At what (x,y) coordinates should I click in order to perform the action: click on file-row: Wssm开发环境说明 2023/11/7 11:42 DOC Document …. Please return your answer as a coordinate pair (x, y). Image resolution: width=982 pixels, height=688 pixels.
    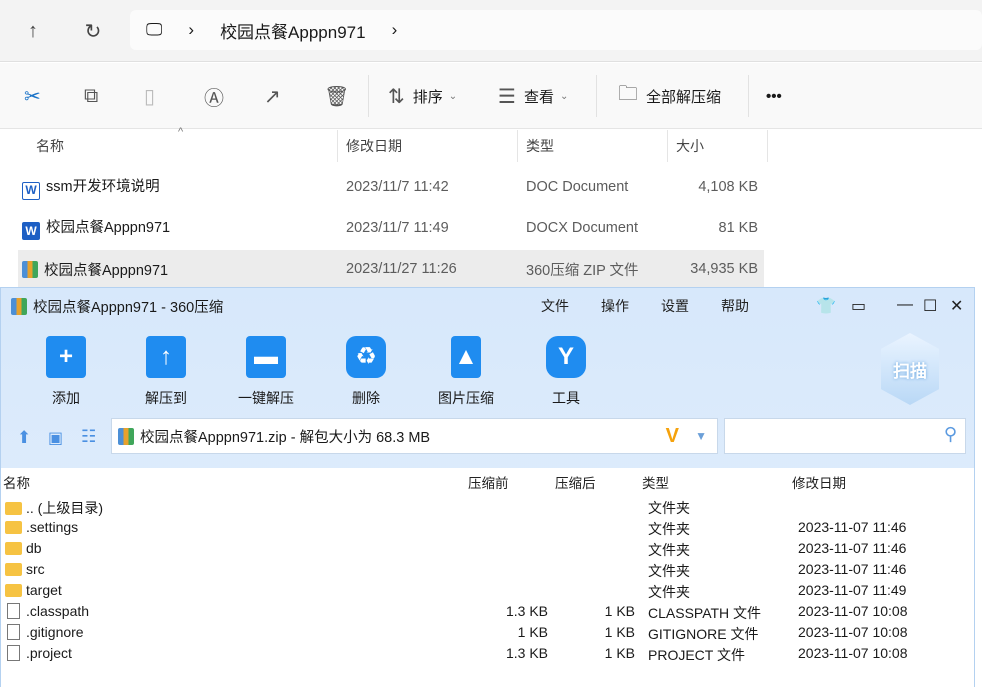
    Looking at the image, I should click on (391, 187).